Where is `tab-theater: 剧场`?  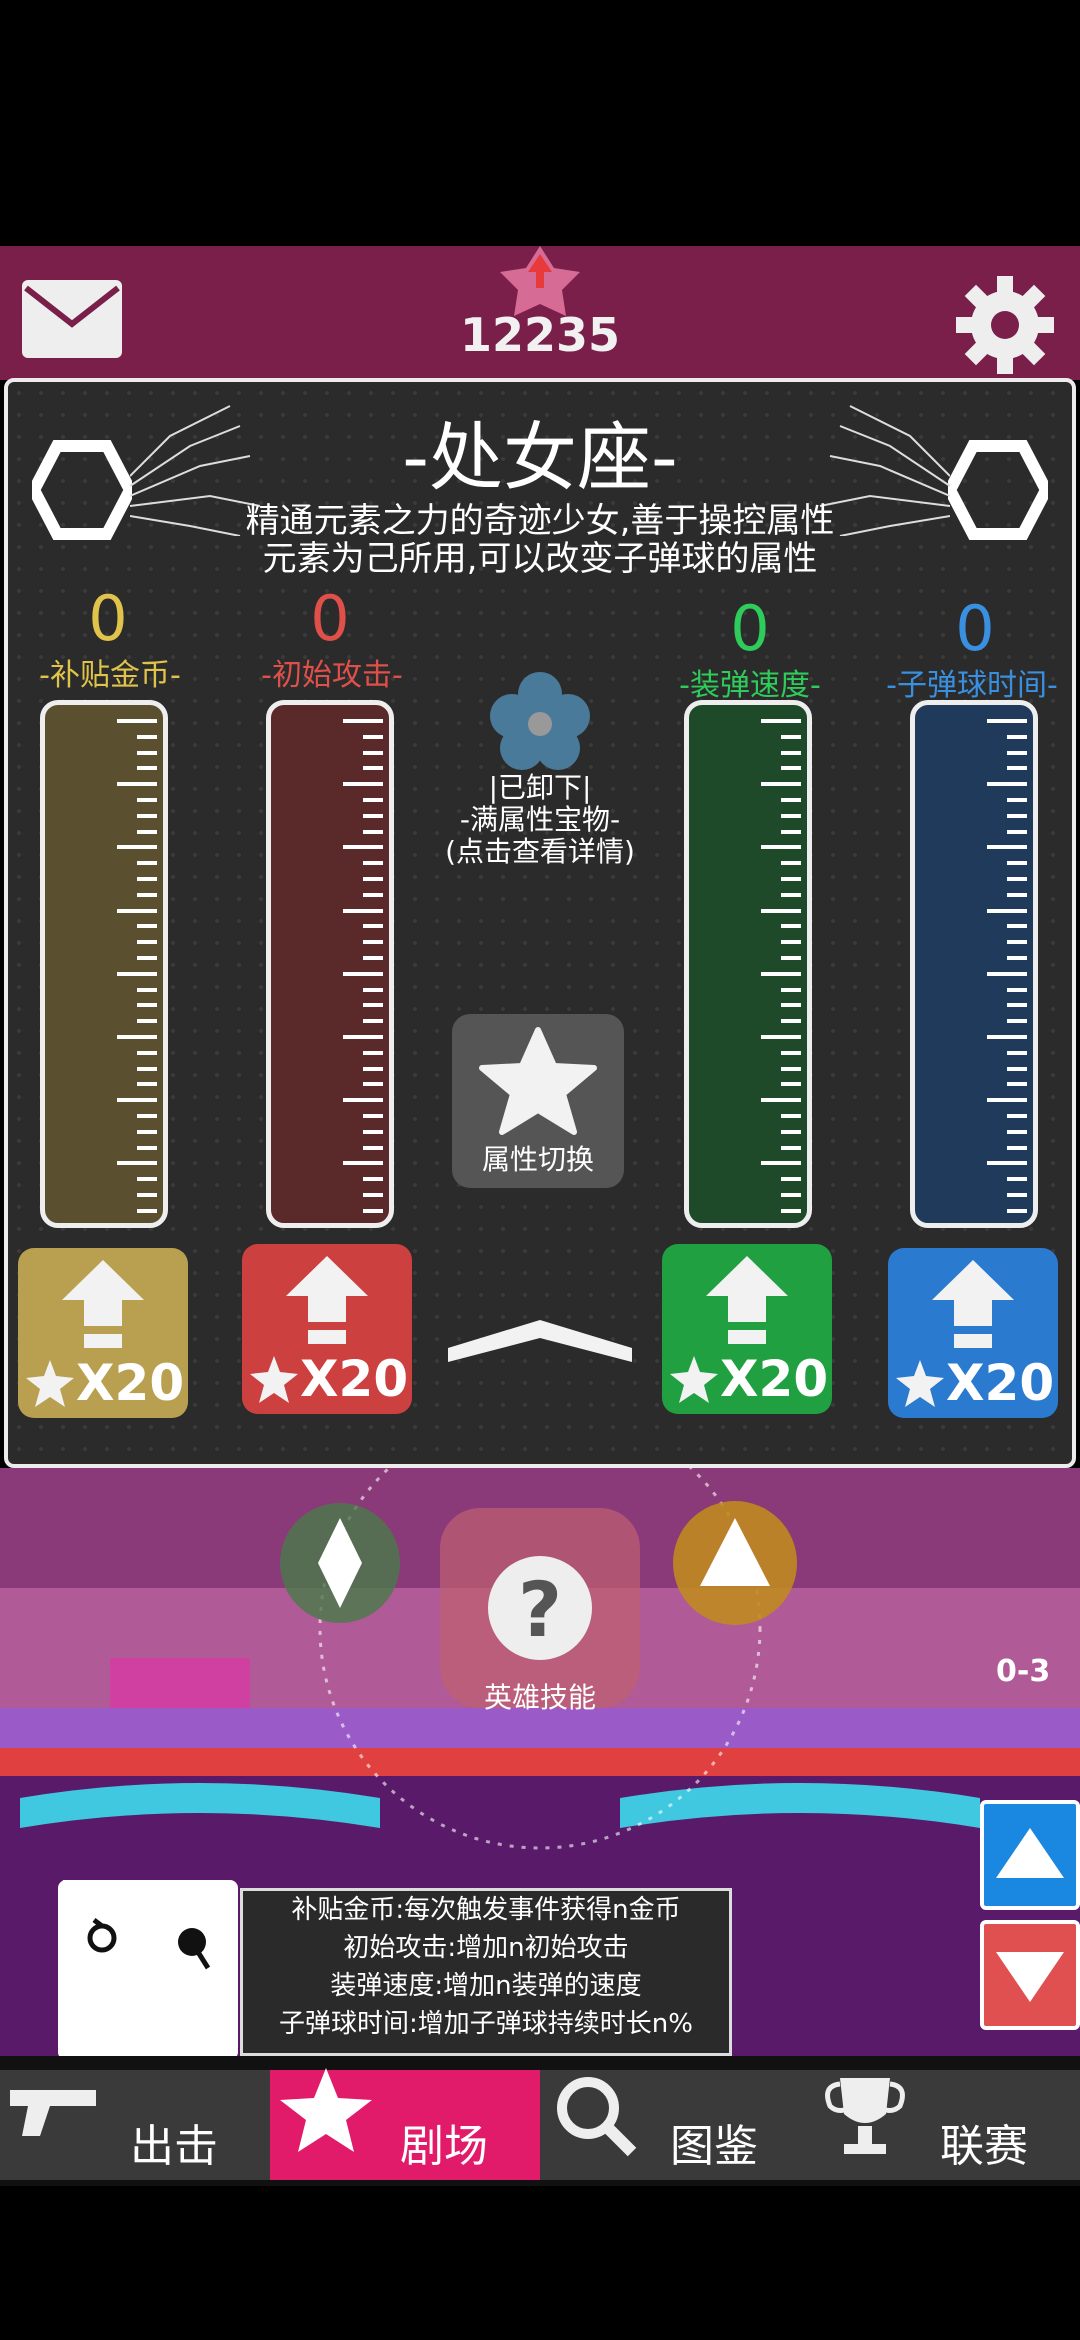
tab-theater: 剧场 is located at coordinates (405, 2124).